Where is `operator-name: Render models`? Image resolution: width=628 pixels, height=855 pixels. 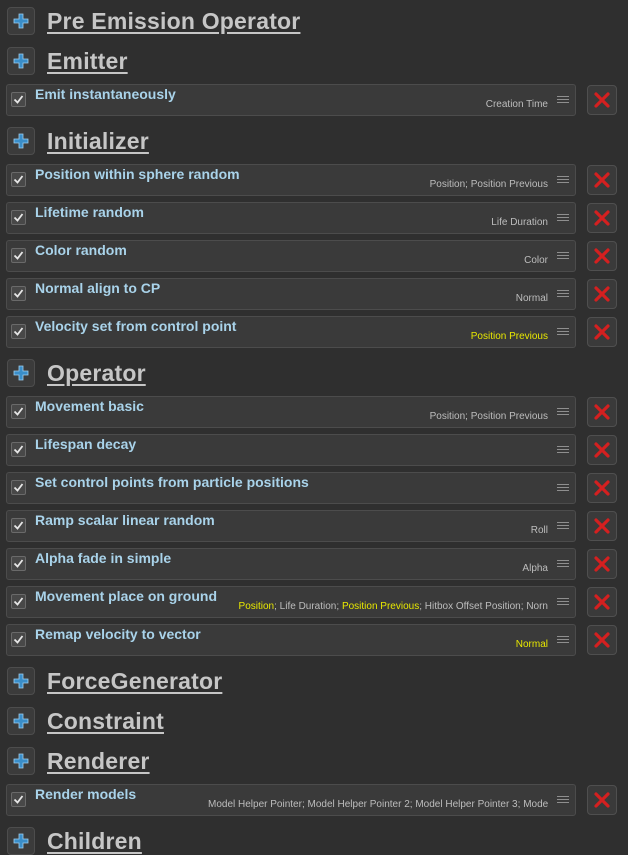
operator-name: Render models is located at coordinates (86, 794).